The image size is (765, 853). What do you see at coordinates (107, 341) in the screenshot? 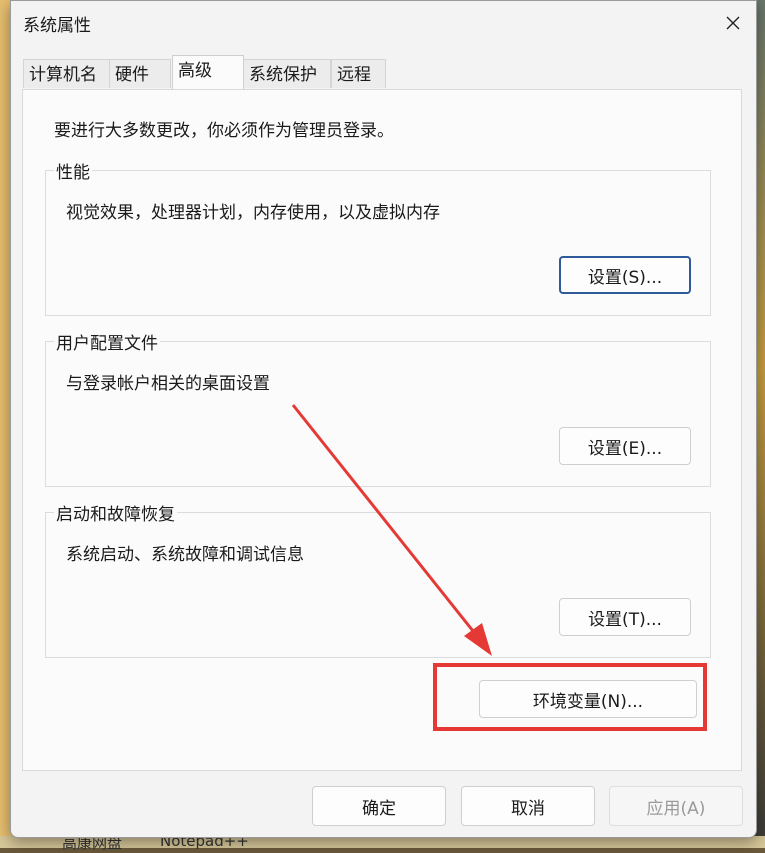
I see `user-profiles-label: 用户配置文件` at bounding box center [107, 341].